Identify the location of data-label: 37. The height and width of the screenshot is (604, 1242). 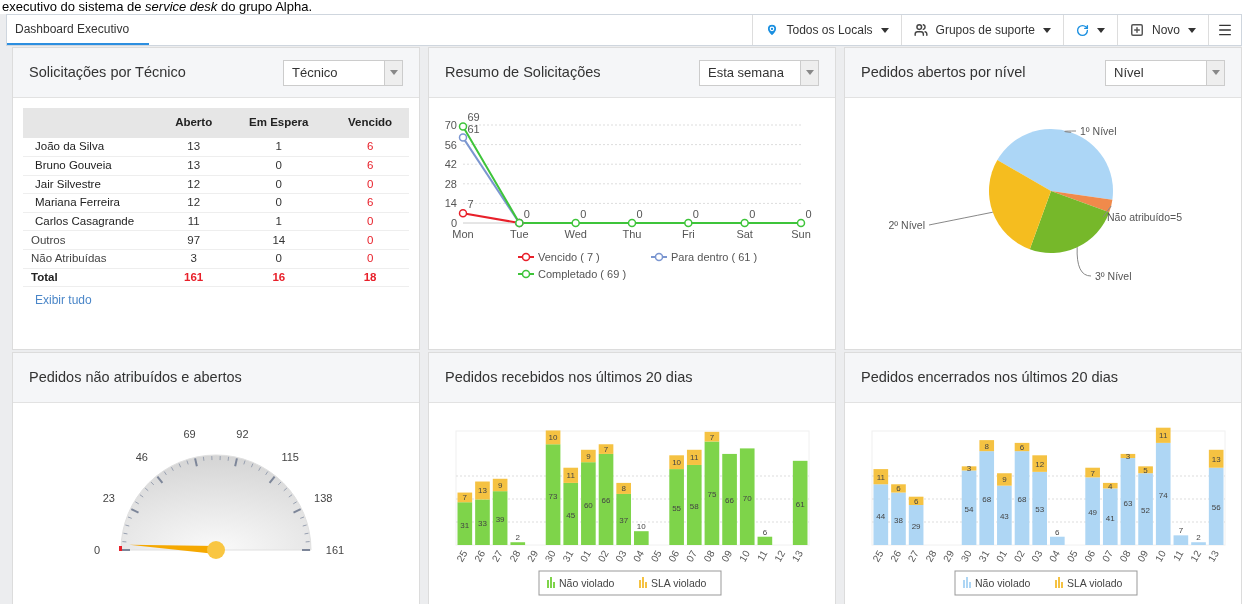
(624, 521).